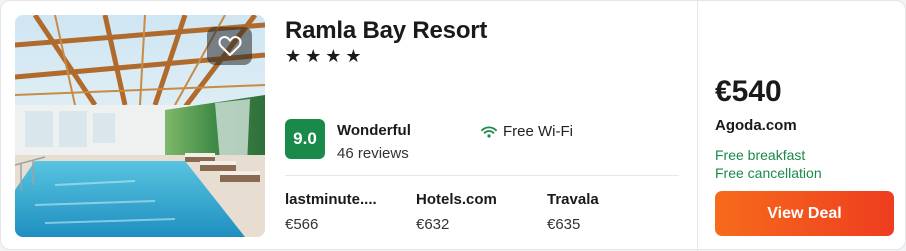 The image size is (906, 251). What do you see at coordinates (489, 131) in the screenshot?
I see `wifi-icon` at bounding box center [489, 131].